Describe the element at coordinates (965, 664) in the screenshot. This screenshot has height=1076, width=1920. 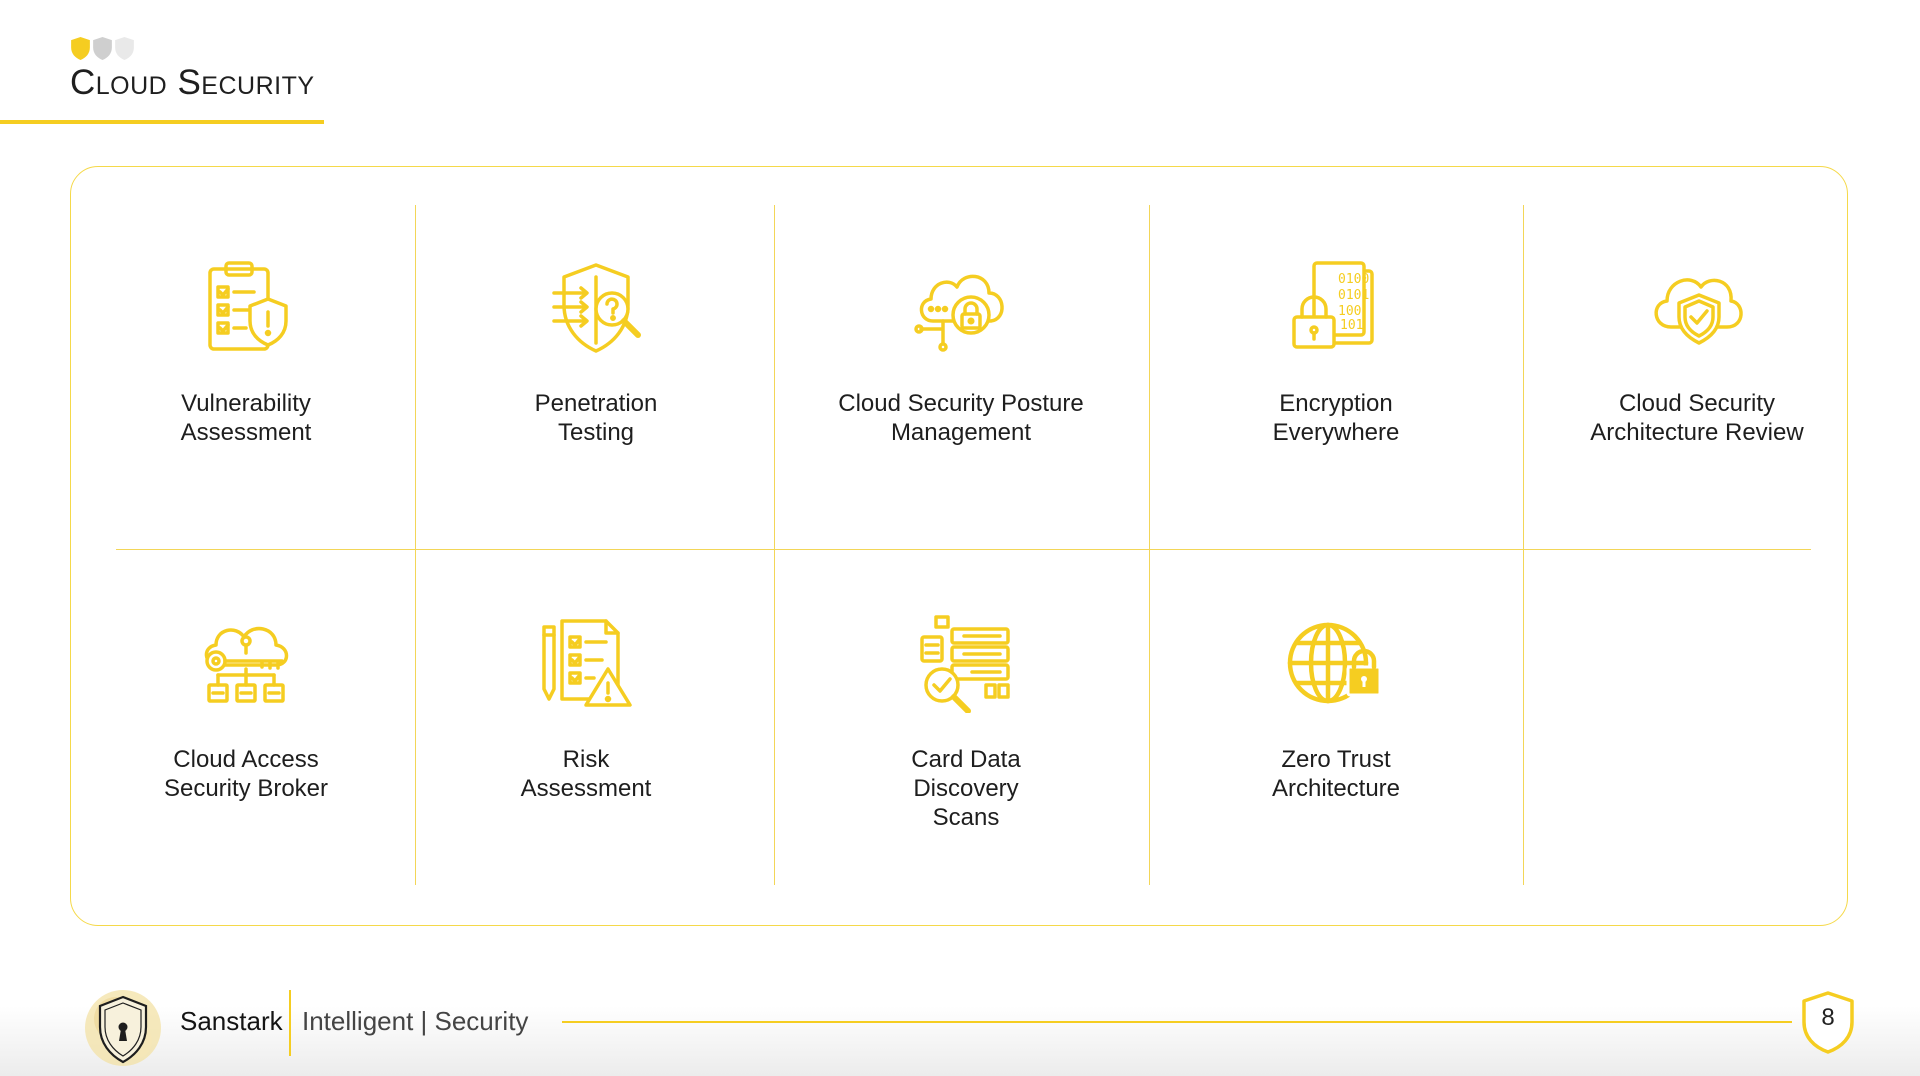
I see `database-search-icon` at that location.